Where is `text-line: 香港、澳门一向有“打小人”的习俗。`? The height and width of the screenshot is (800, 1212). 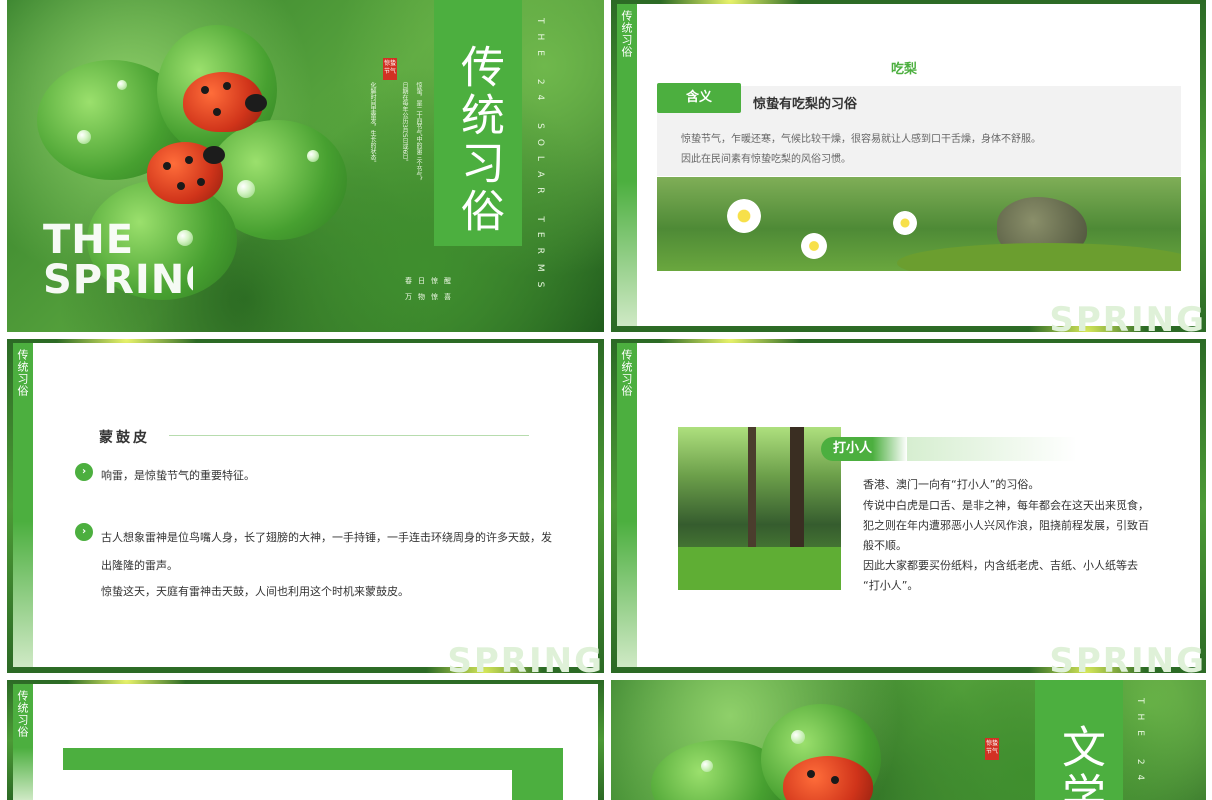
text-line: 香港、澳门一向有“打小人”的习俗。 is located at coordinates (951, 484).